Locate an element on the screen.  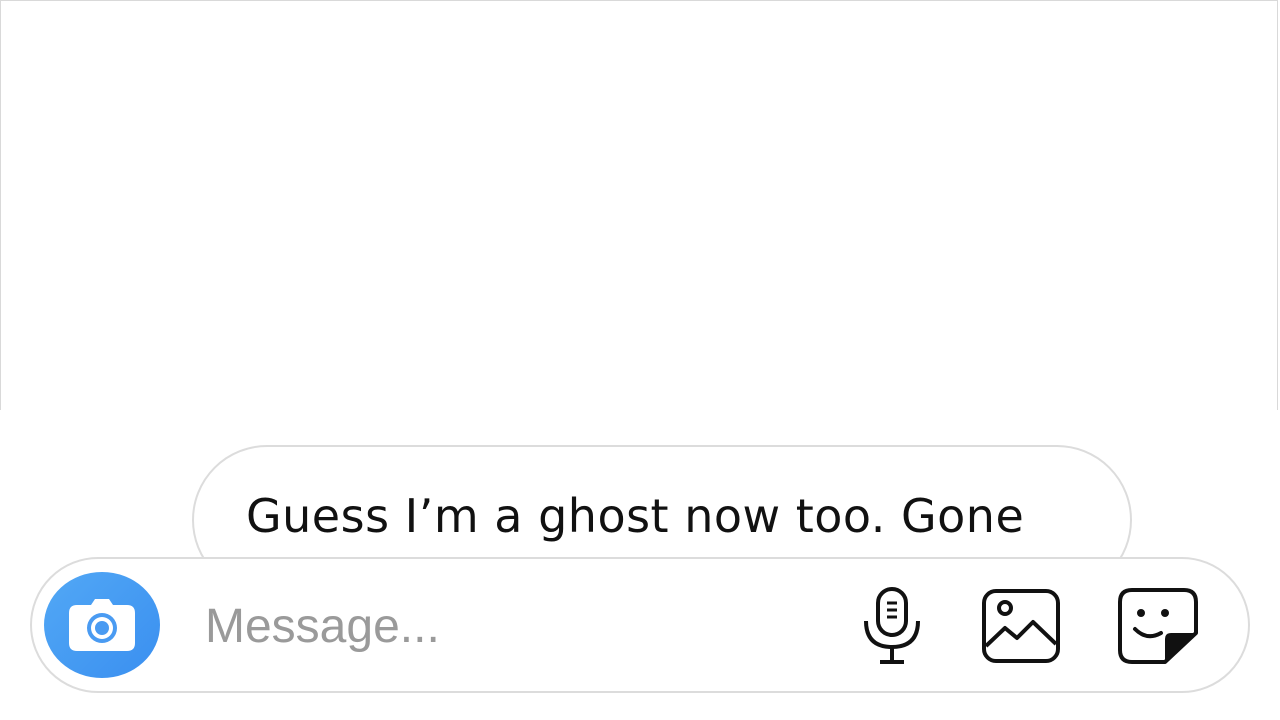
sticker-icon is located at coordinates (1158, 626).